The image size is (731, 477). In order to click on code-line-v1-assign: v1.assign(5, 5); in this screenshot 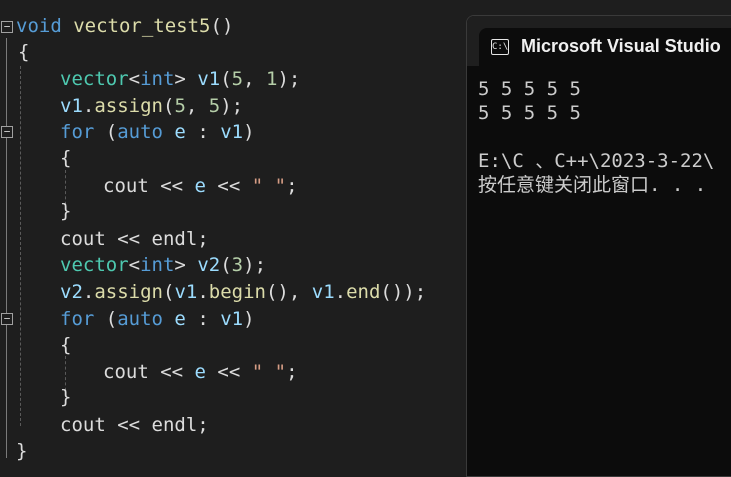, I will do `click(151, 106)`.